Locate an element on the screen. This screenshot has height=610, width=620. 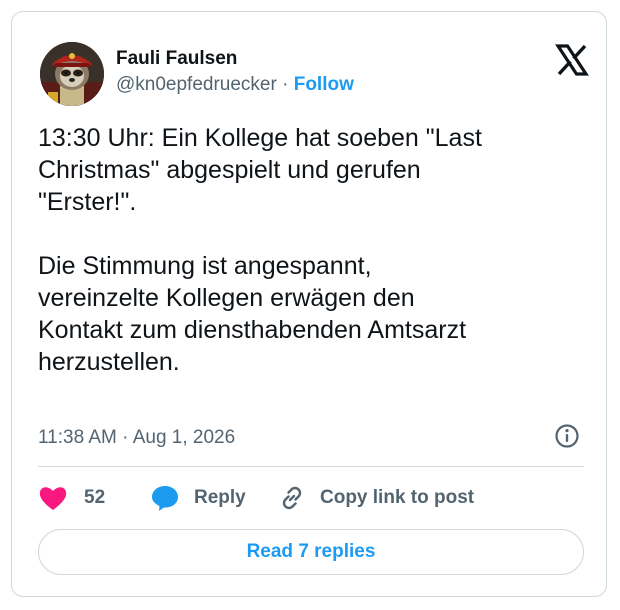
info-icon is located at coordinates (567, 436).